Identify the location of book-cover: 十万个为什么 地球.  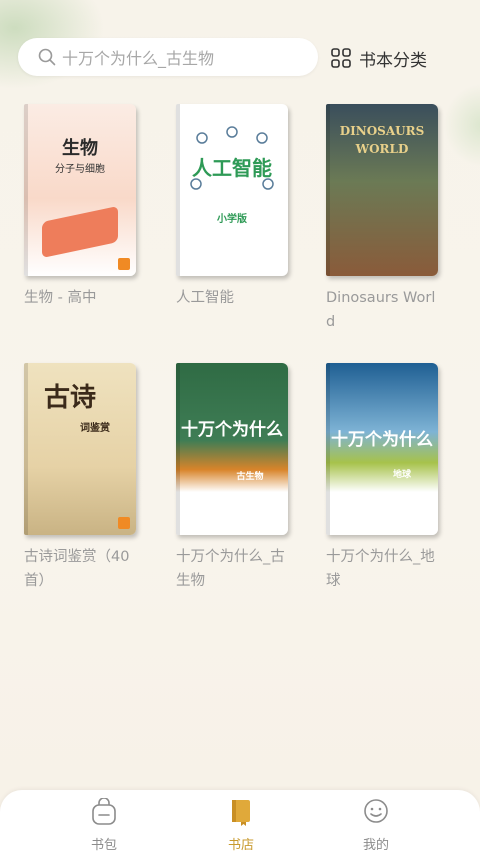
(382, 449).